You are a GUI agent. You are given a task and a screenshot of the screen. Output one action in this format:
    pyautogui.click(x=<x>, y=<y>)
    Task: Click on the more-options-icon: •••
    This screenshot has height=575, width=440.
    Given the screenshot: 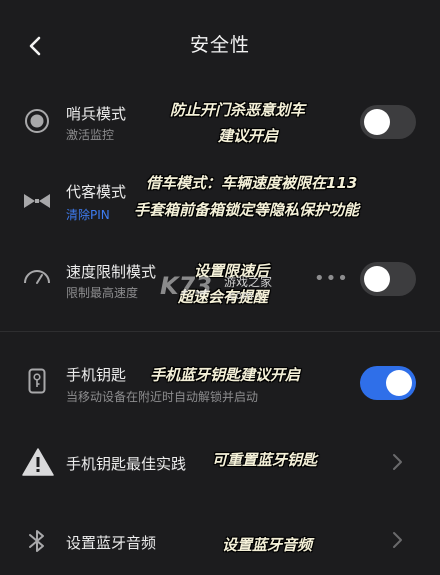 What is the action you would take?
    pyautogui.click(x=331, y=278)
    